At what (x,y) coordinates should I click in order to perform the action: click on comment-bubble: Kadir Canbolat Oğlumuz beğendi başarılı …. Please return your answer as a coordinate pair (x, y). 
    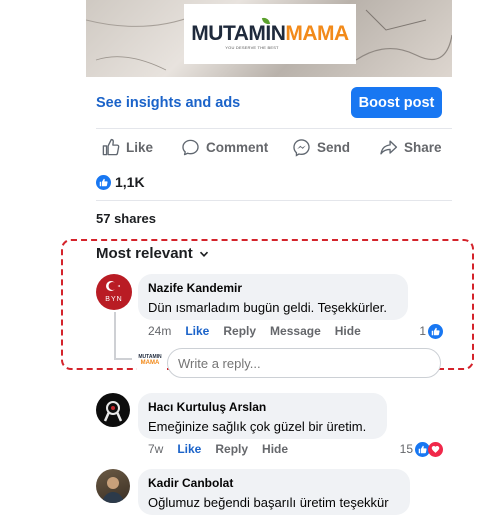
    Looking at the image, I should click on (274, 492).